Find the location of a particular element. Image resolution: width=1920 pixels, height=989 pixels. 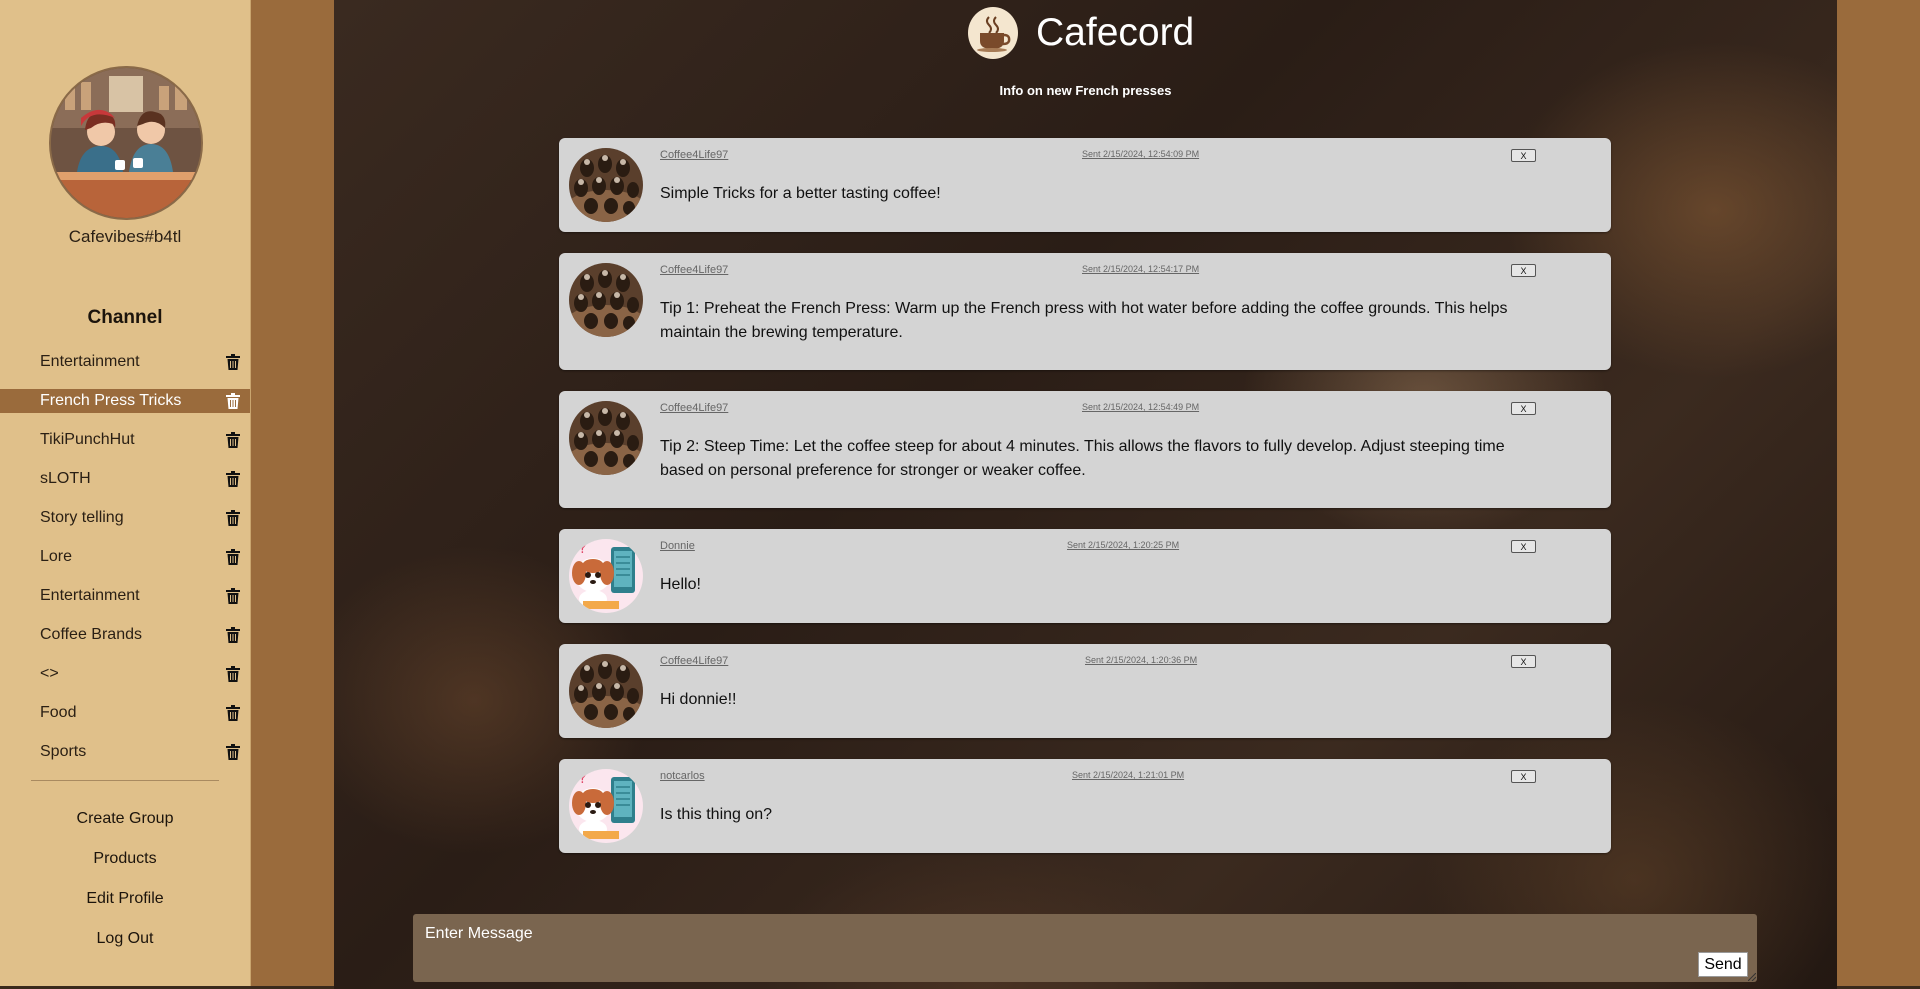

username: Cafevibes#b4tl is located at coordinates (125, 236).